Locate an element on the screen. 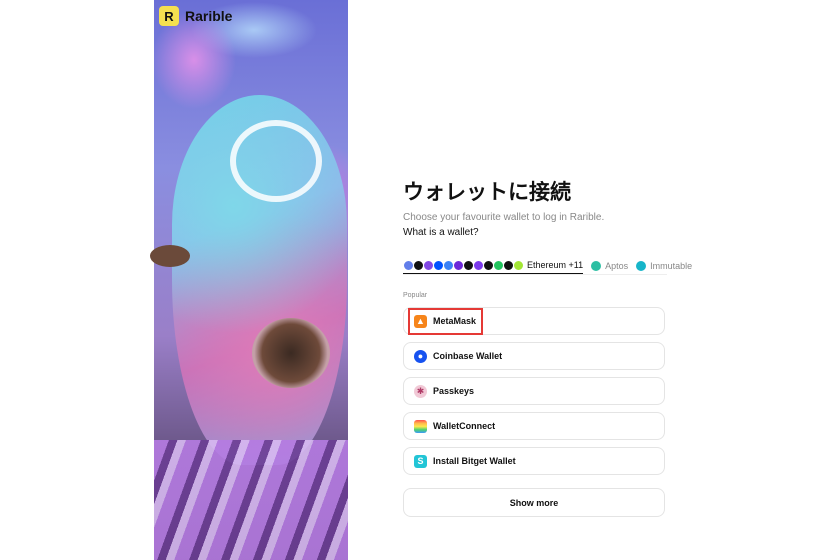  passkeys-icon: ✱ is located at coordinates (420, 391).